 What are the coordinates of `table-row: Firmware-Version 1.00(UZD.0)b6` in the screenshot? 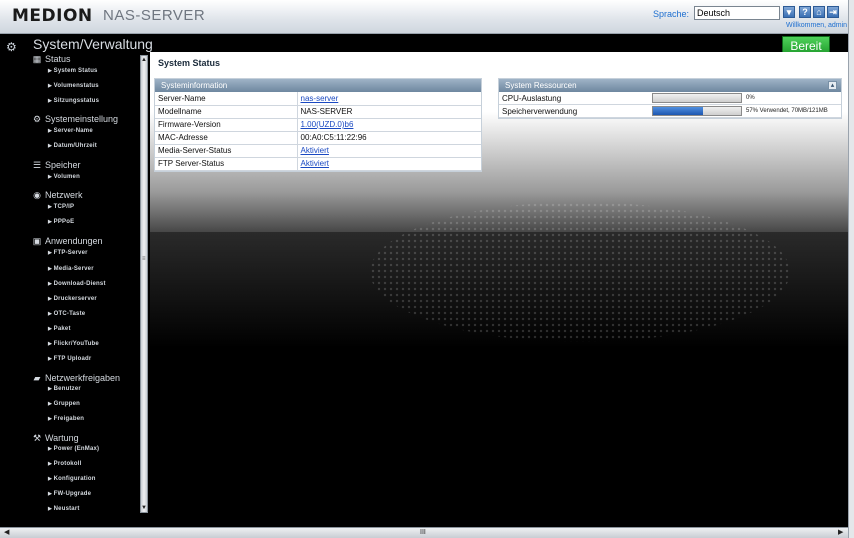 It's located at (318, 125).